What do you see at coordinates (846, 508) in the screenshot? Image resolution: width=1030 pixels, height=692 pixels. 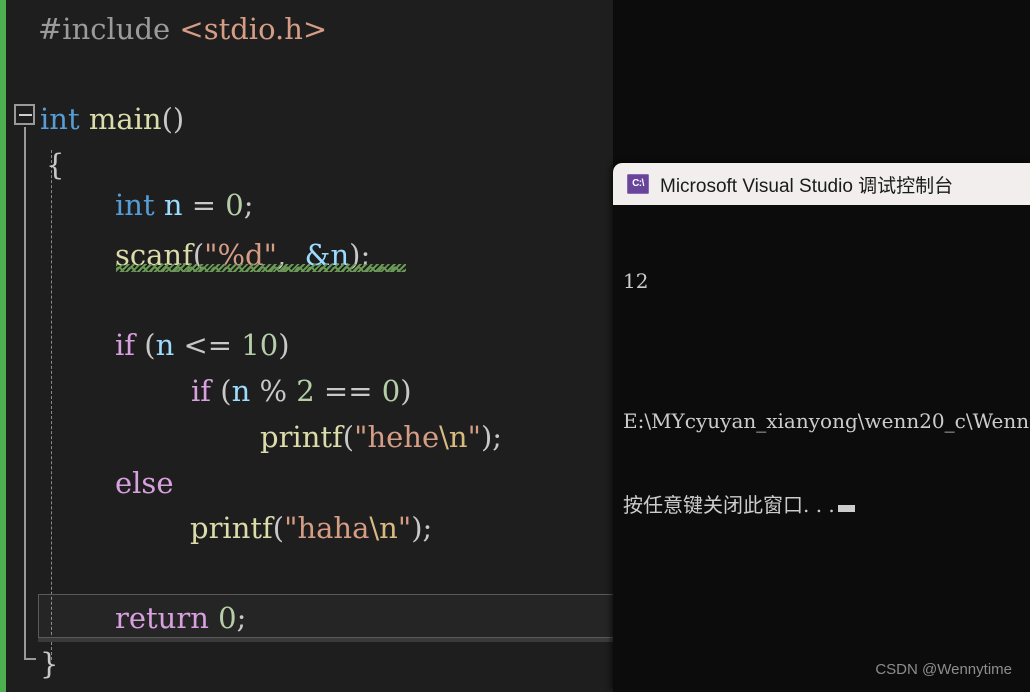 I see `block-cursor` at bounding box center [846, 508].